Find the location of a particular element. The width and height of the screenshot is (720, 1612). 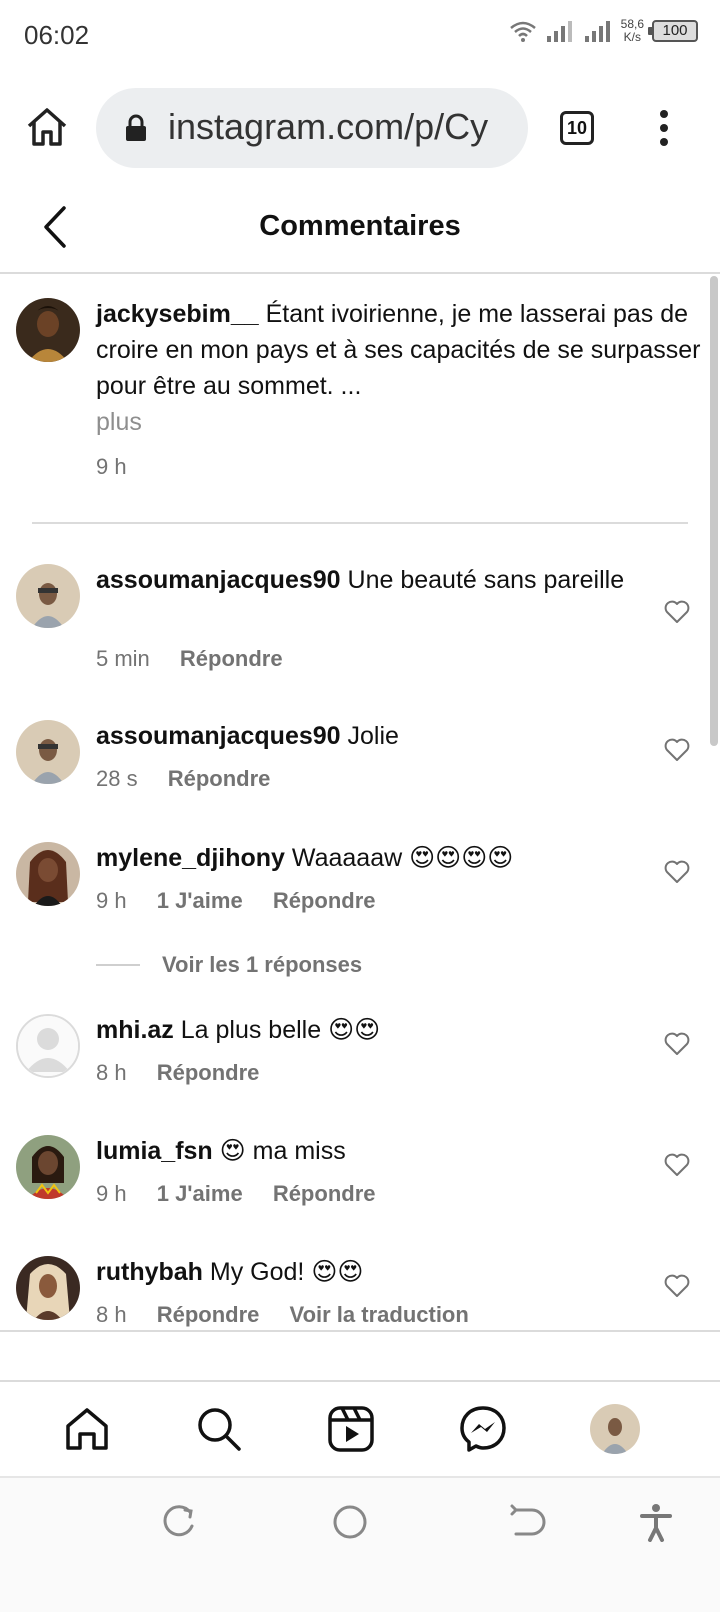

status-icons: 58,6 K/s 100 is located at coordinates (603, 31).